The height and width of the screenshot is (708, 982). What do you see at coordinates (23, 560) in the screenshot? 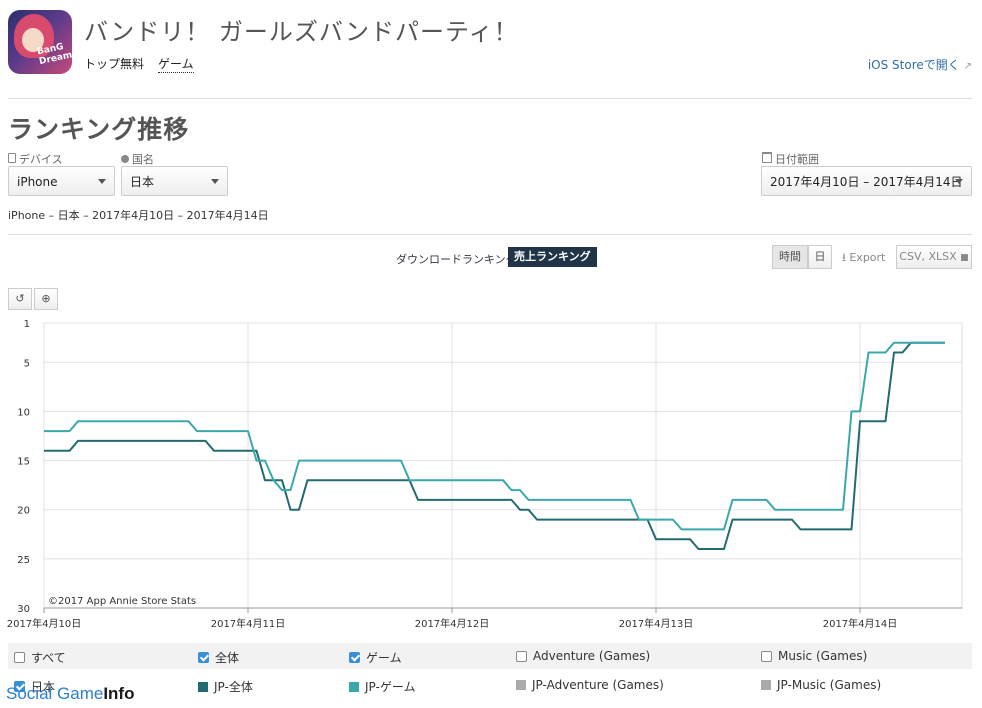
I see `y-tick-label: 25` at bounding box center [23, 560].